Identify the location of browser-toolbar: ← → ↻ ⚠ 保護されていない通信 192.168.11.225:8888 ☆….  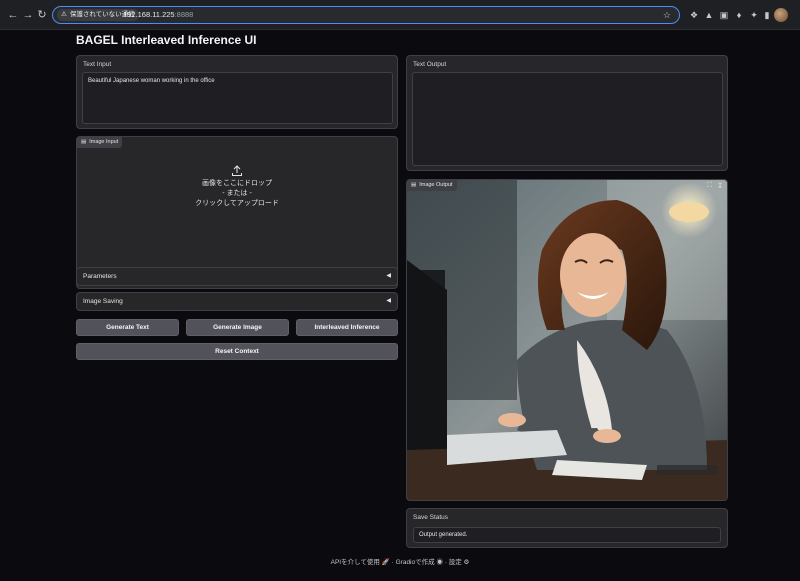
(400, 15).